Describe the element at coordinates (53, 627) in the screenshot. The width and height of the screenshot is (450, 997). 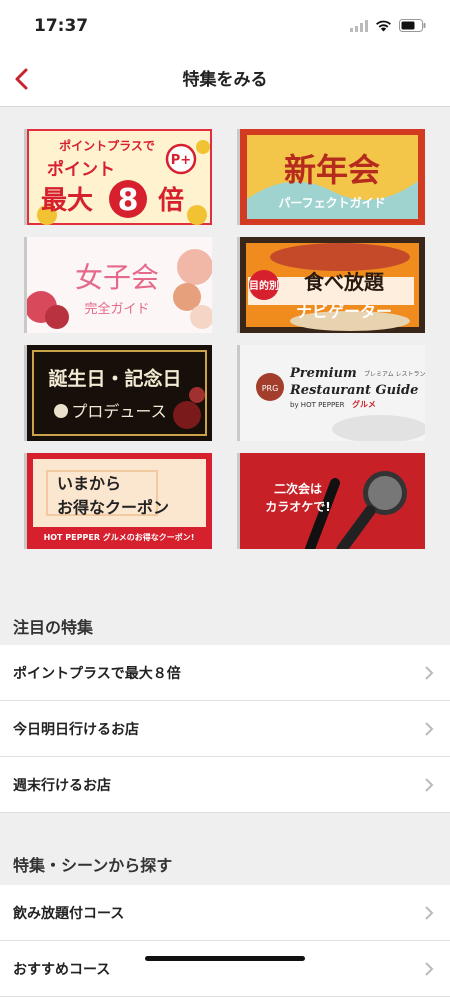
I see `featured-heading: 注目の特集` at that location.